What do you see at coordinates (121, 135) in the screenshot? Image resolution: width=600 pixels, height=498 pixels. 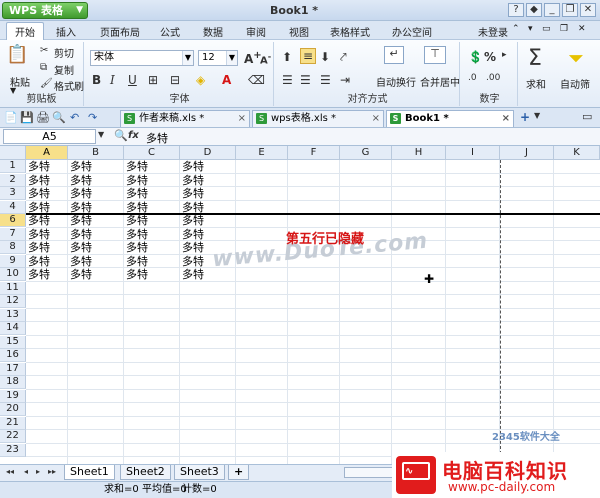 I see `zoom-icon: 🔍` at bounding box center [121, 135].